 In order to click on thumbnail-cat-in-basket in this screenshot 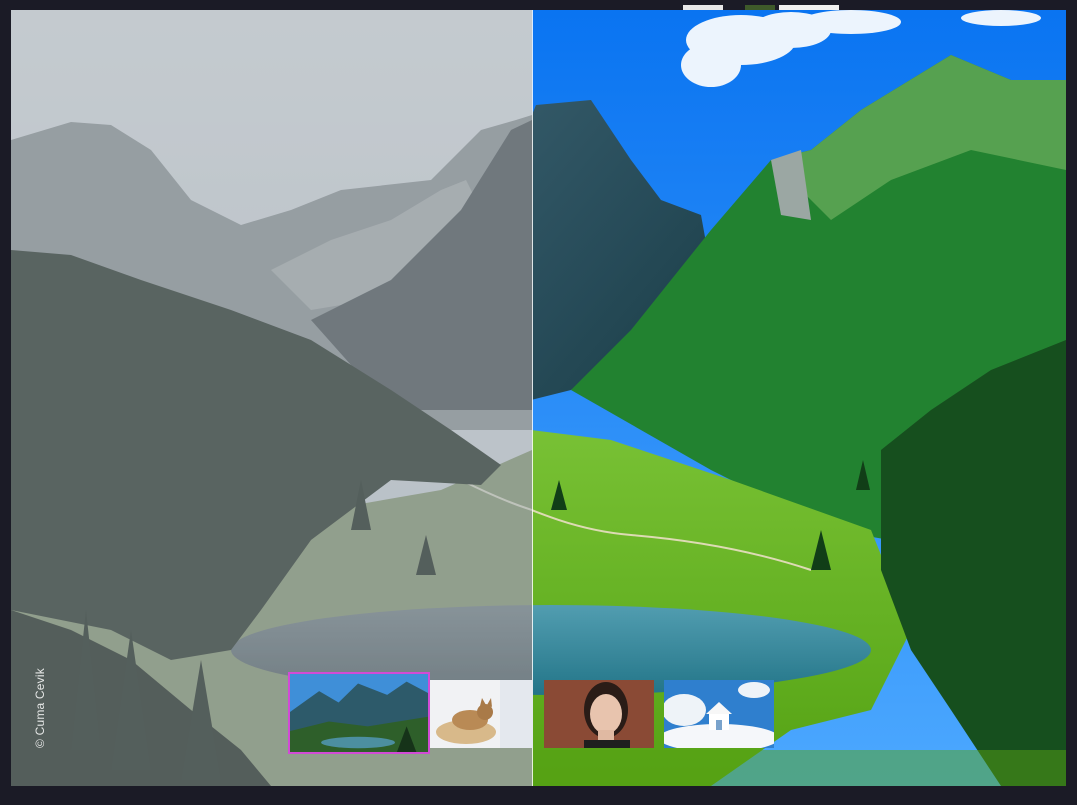, I will do `click(481, 714)`.